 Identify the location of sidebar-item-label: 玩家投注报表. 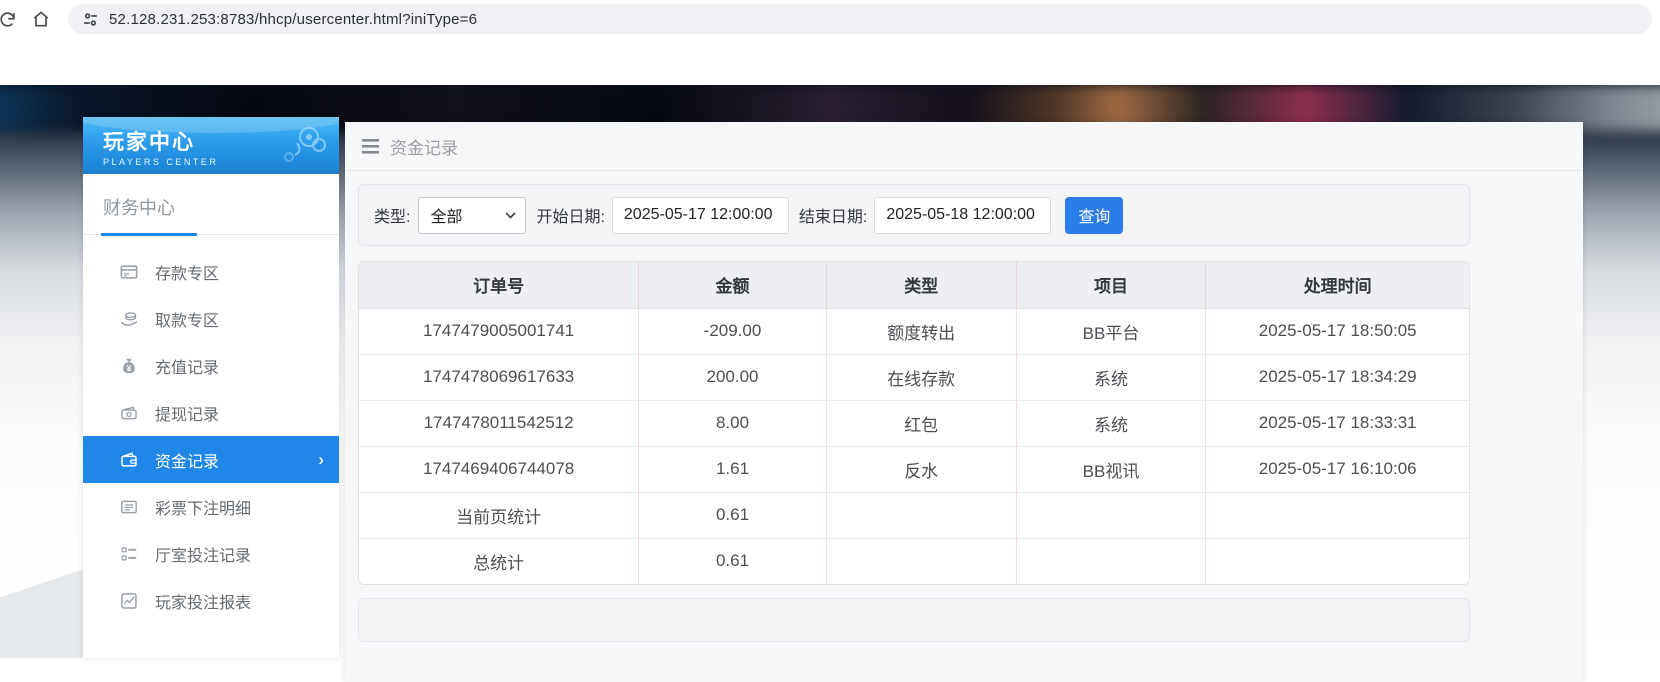
(203, 603).